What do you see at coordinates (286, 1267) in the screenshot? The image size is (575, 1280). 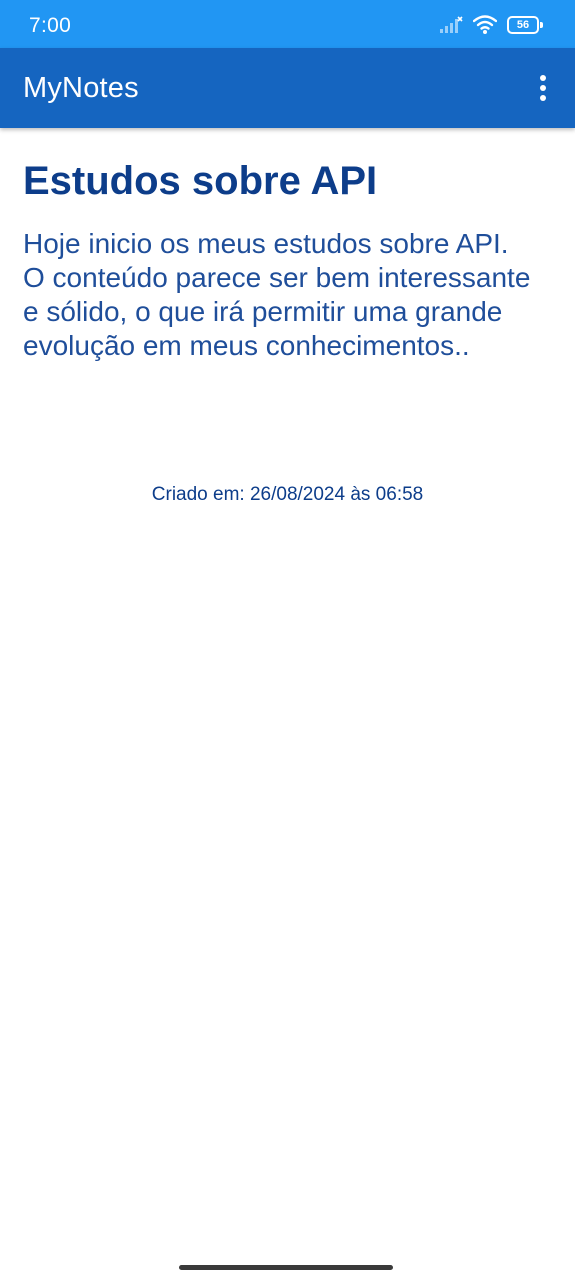 I see `gesture-nav-handle` at bounding box center [286, 1267].